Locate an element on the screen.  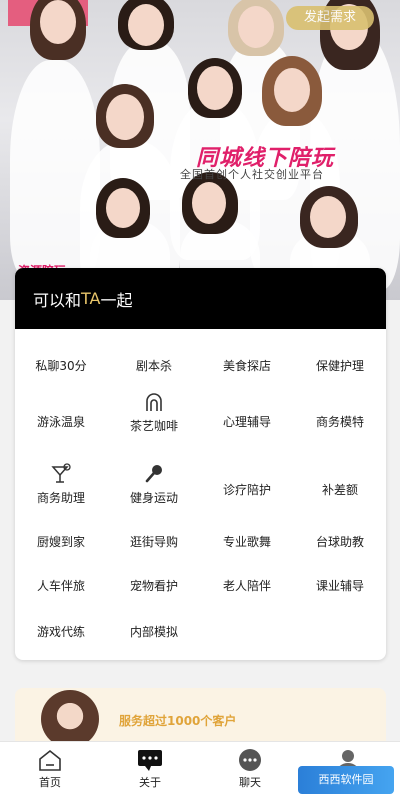
service-label: 茶艺咖啡 is located at coordinates (153, 426).